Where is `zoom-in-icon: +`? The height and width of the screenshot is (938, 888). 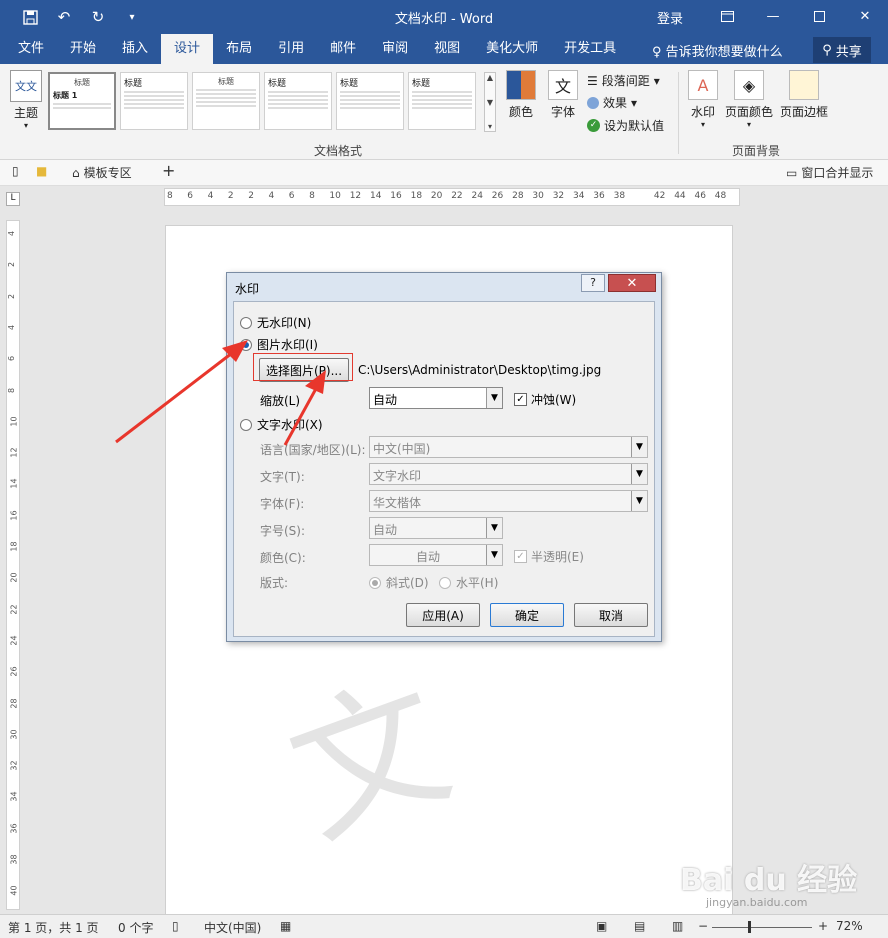 zoom-in-icon: + is located at coordinates (823, 926).